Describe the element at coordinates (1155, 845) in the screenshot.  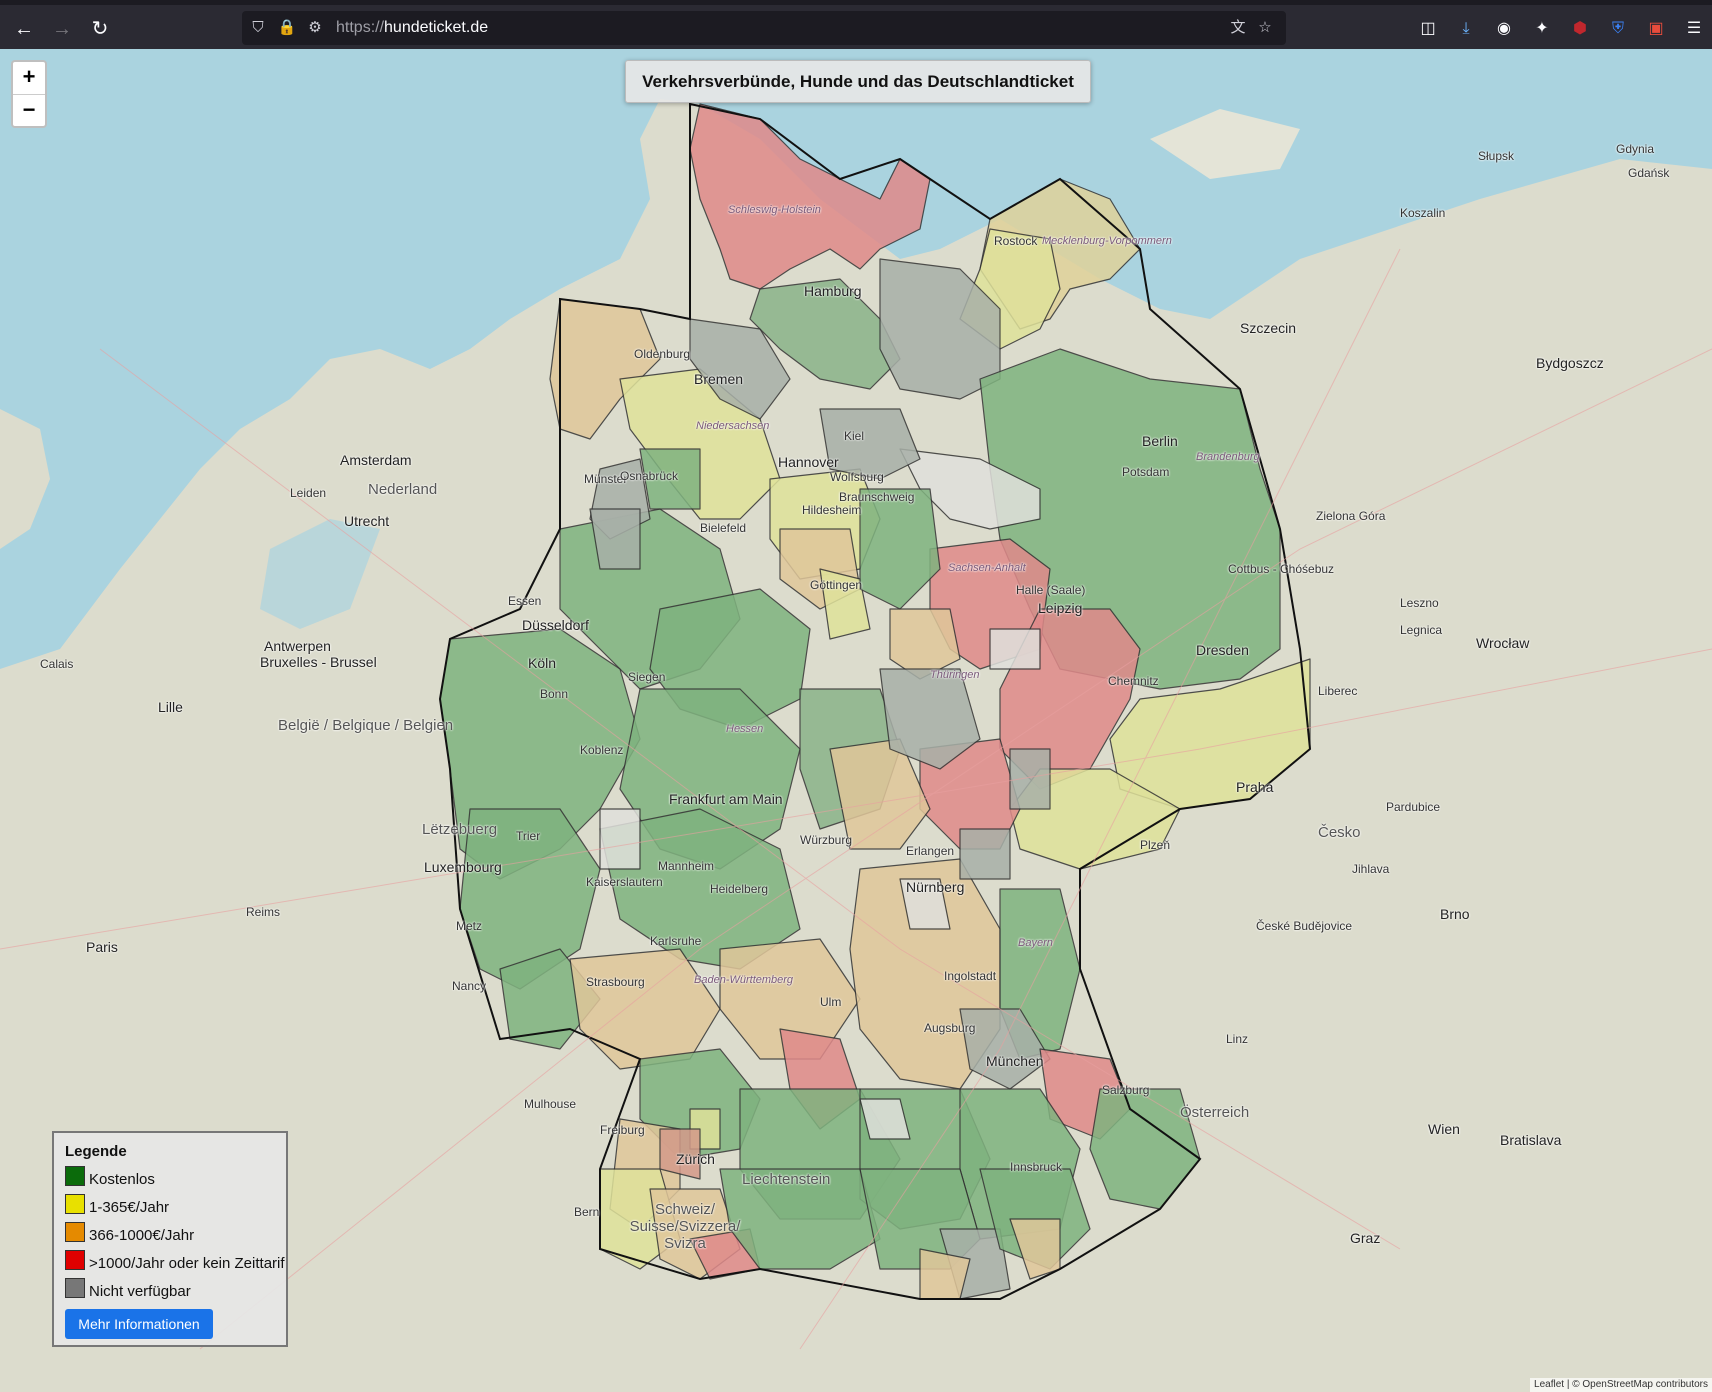
I see `place-plzen: Plzeň` at that location.